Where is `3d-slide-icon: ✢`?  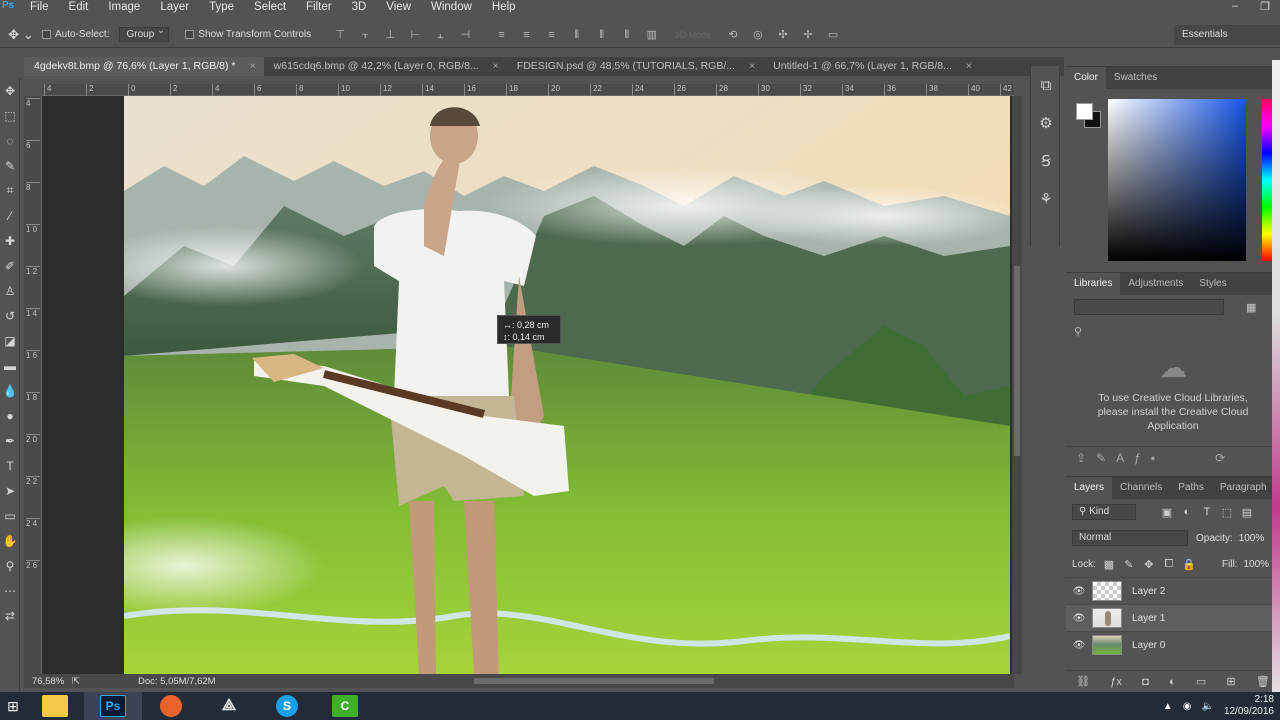 3d-slide-icon: ✢ is located at coordinates (808, 35).